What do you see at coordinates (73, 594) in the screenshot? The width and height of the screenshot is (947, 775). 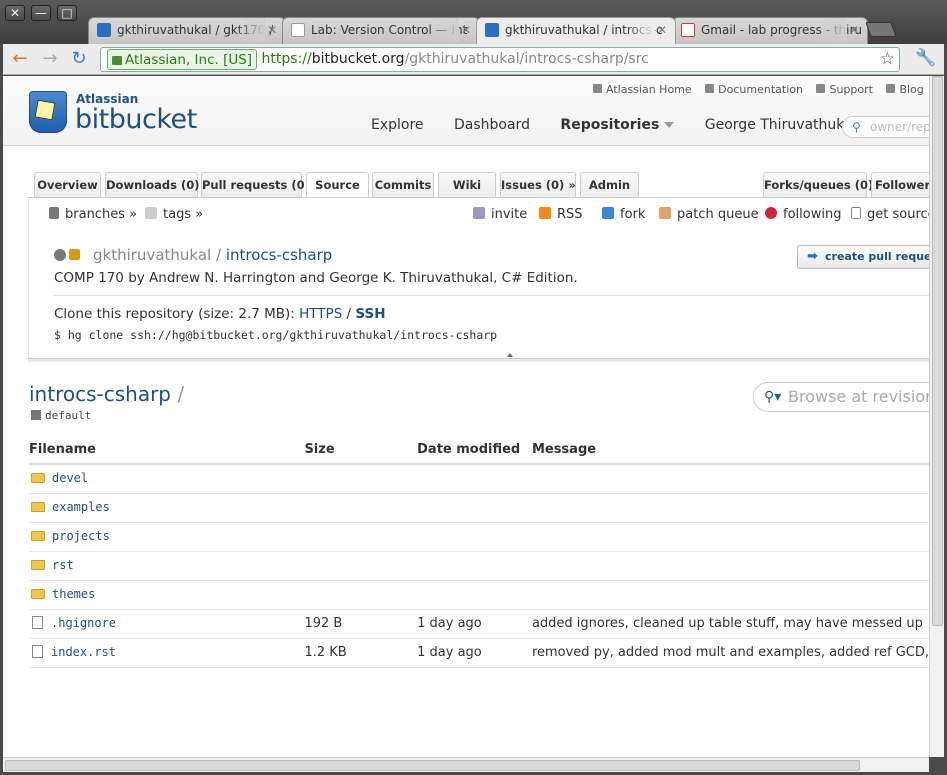 I see `file-name-link: themes` at bounding box center [73, 594].